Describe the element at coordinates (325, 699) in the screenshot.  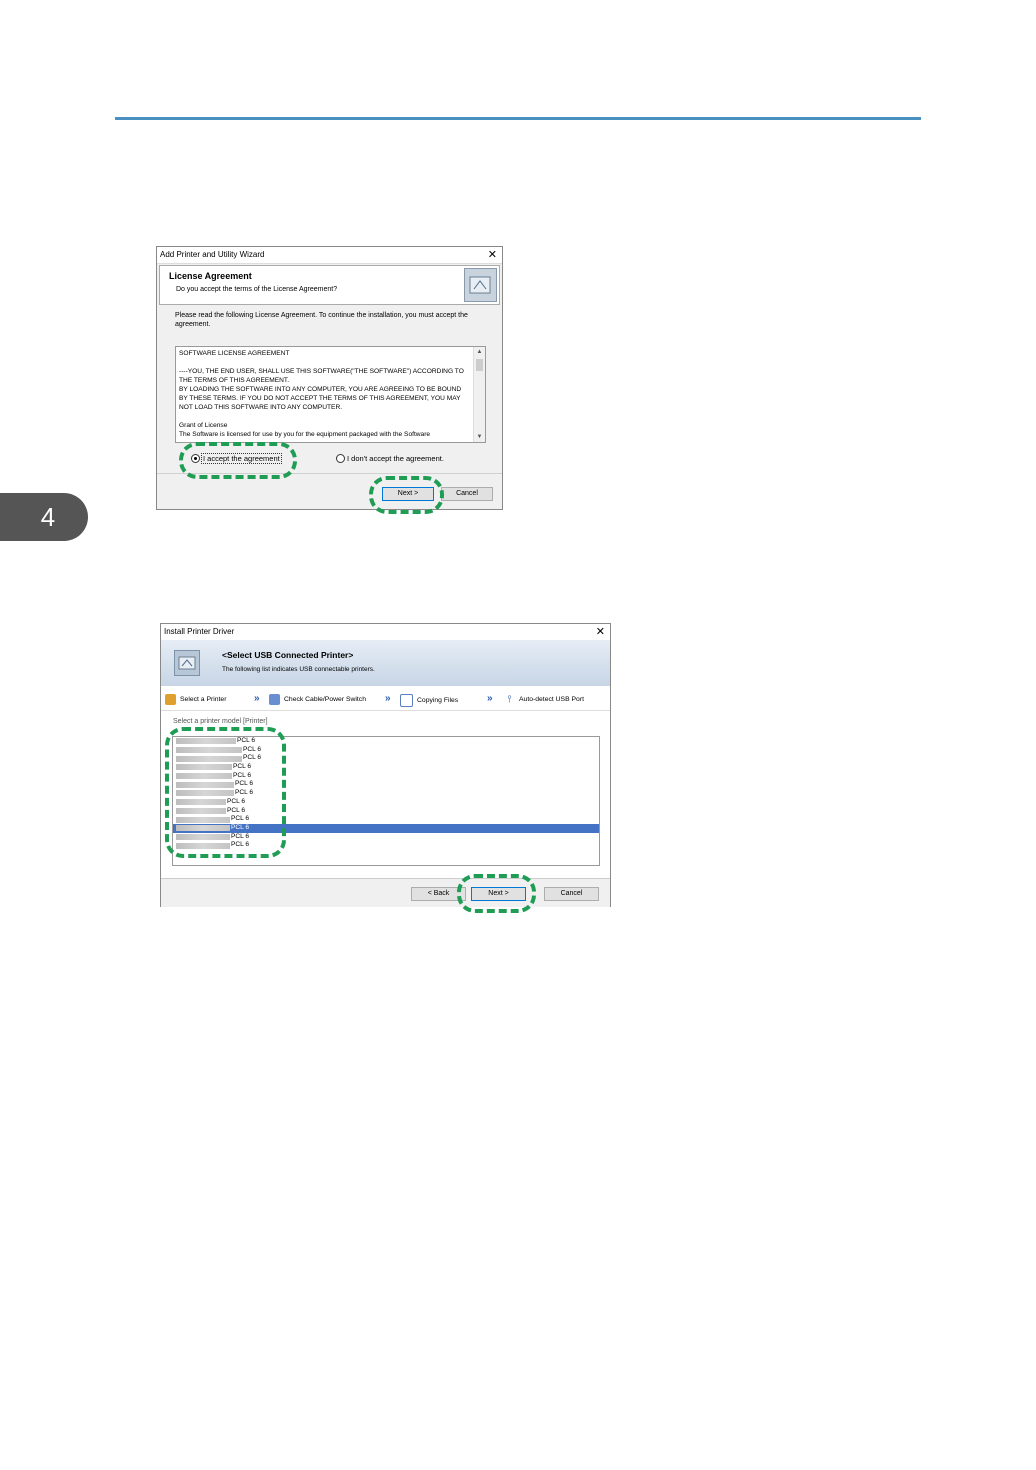
I see `step-label: Check Cable/Power Switch` at that location.